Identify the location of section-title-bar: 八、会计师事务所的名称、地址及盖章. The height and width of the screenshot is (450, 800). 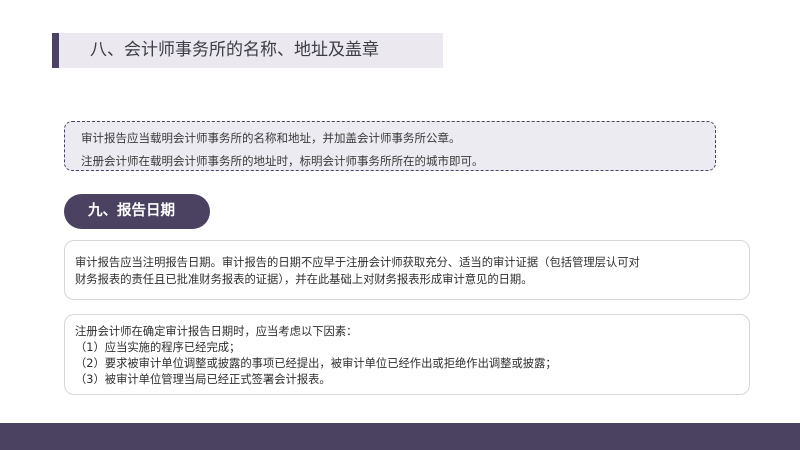
(247, 50).